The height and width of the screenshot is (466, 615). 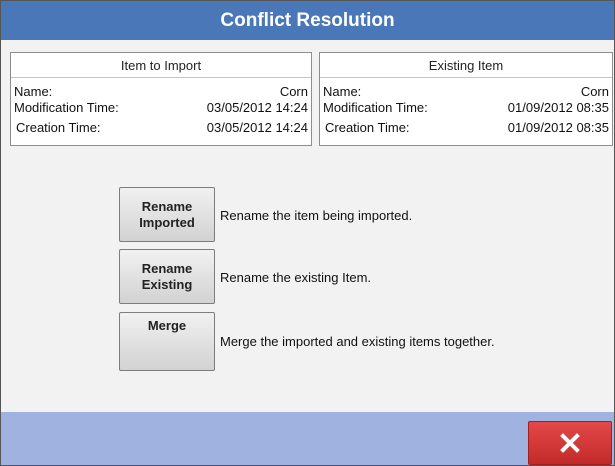 I want to click on import-name-value: Corn, so click(x=293, y=91).